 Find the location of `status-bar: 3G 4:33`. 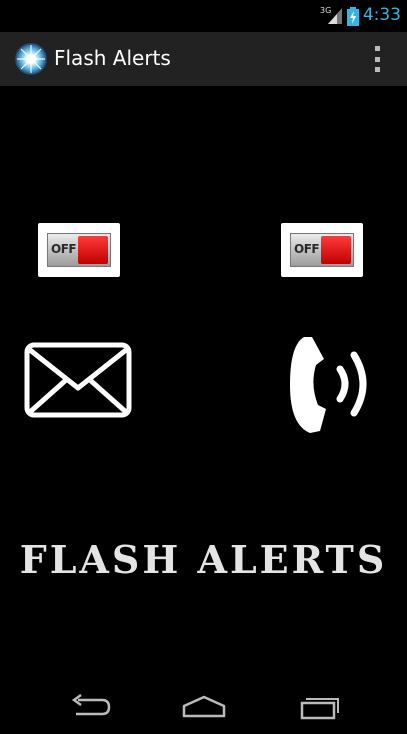

status-bar: 3G 4:33 is located at coordinates (203, 16).